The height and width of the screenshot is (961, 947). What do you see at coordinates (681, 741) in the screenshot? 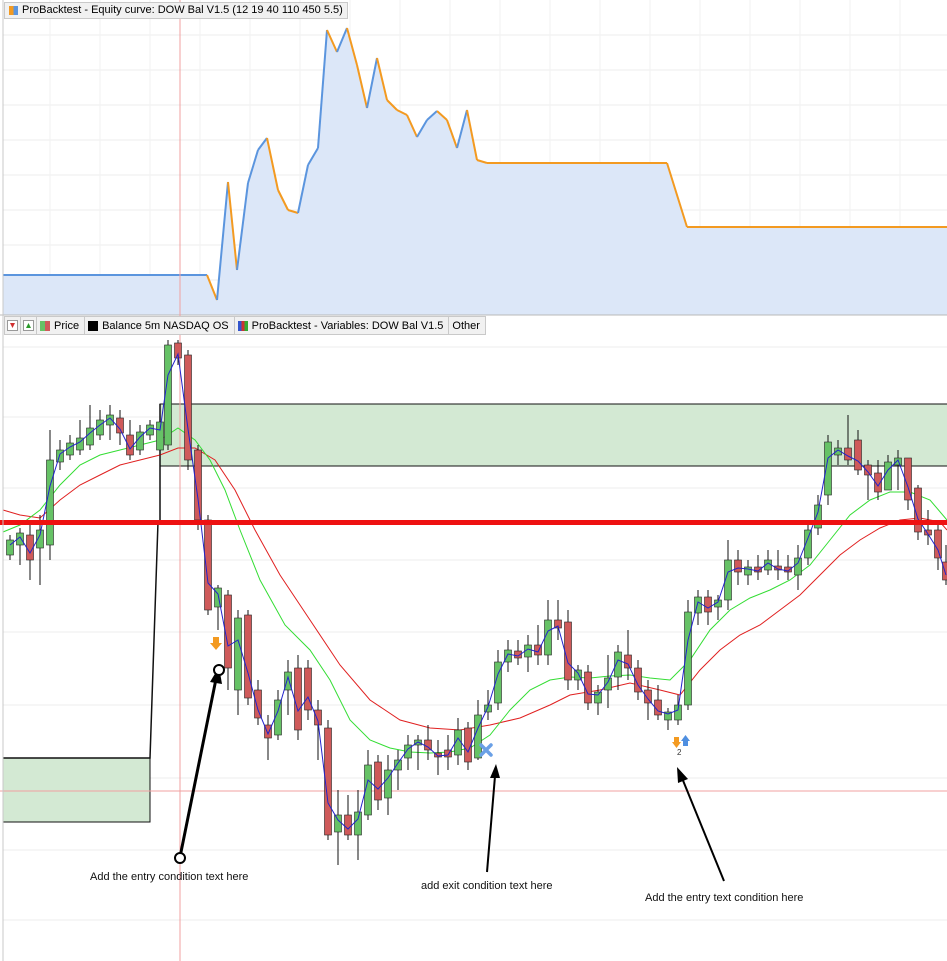
I see `exit-and-reverse-marker` at bounding box center [681, 741].